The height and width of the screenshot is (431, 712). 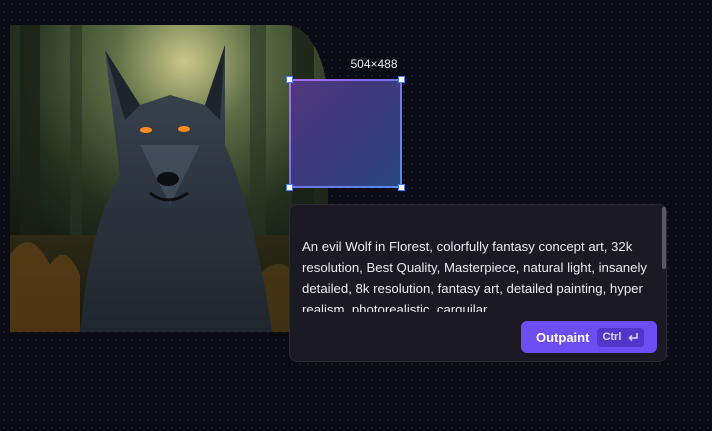 I want to click on resize-handle-bottom-right, so click(x=401, y=187).